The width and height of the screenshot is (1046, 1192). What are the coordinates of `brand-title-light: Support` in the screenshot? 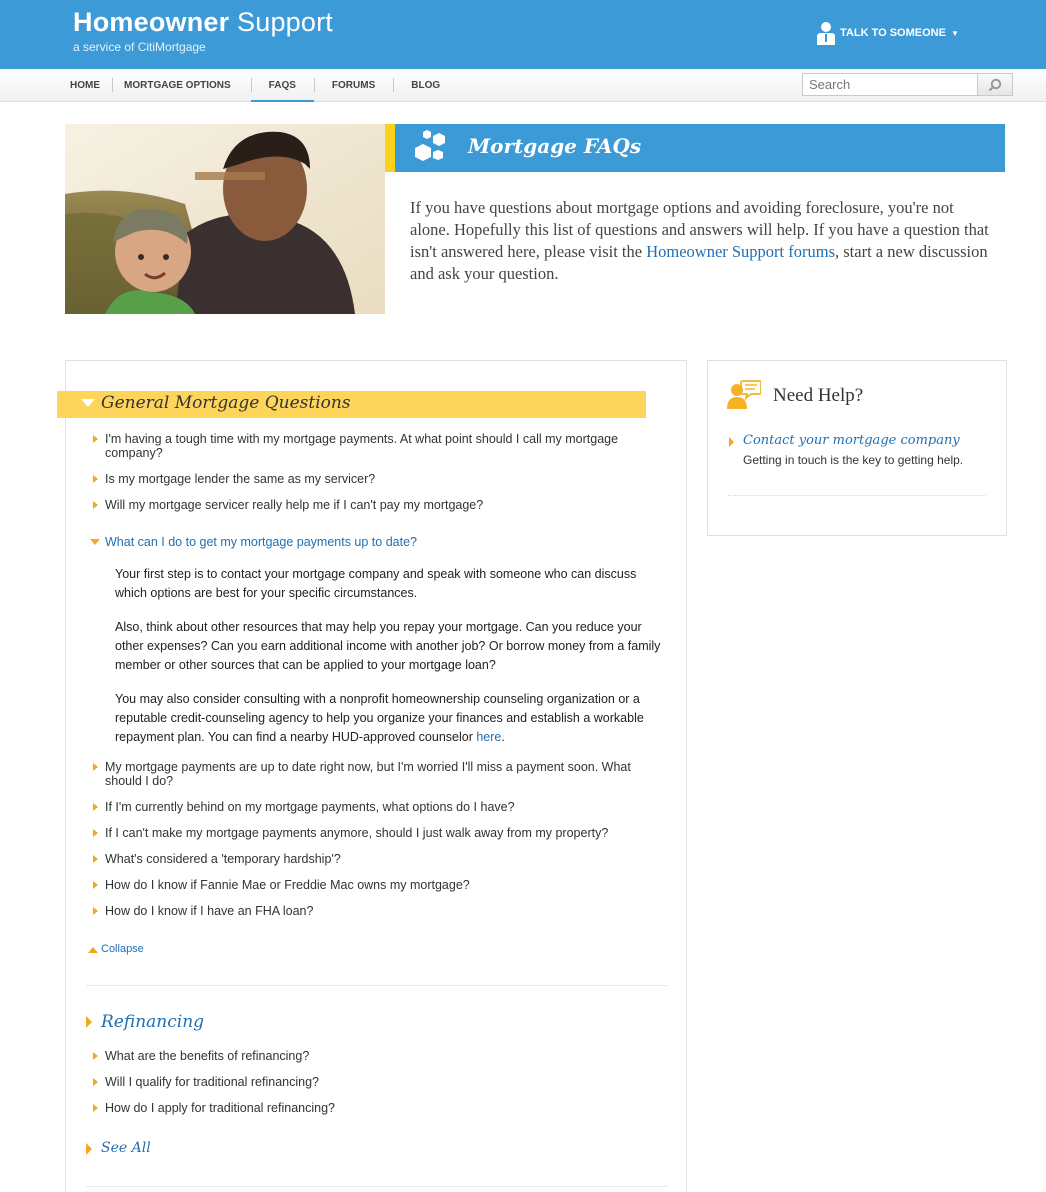 It's located at (285, 22).